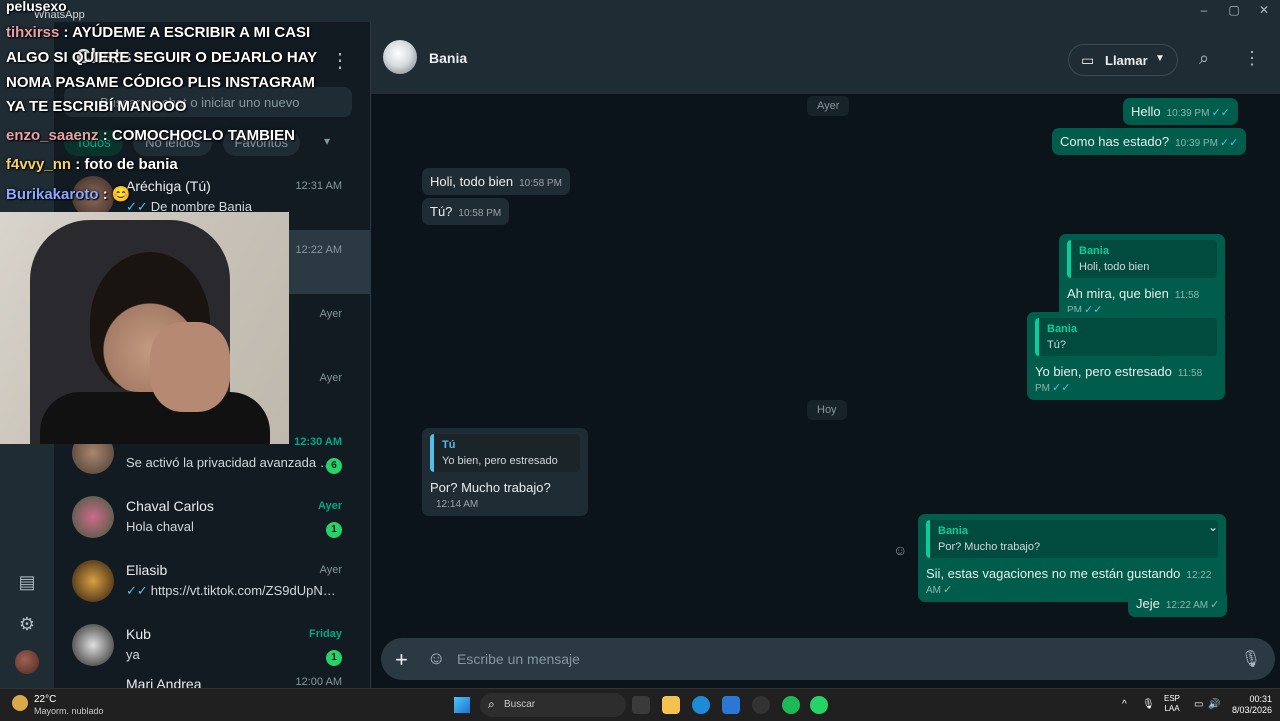 This screenshot has height=721, width=1280. I want to click on settings-gear-icon: ⚙, so click(27, 624).